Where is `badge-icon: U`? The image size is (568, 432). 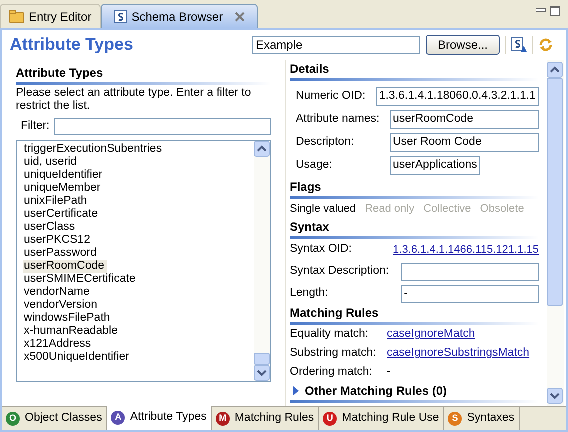
badge-icon: U is located at coordinates (330, 419).